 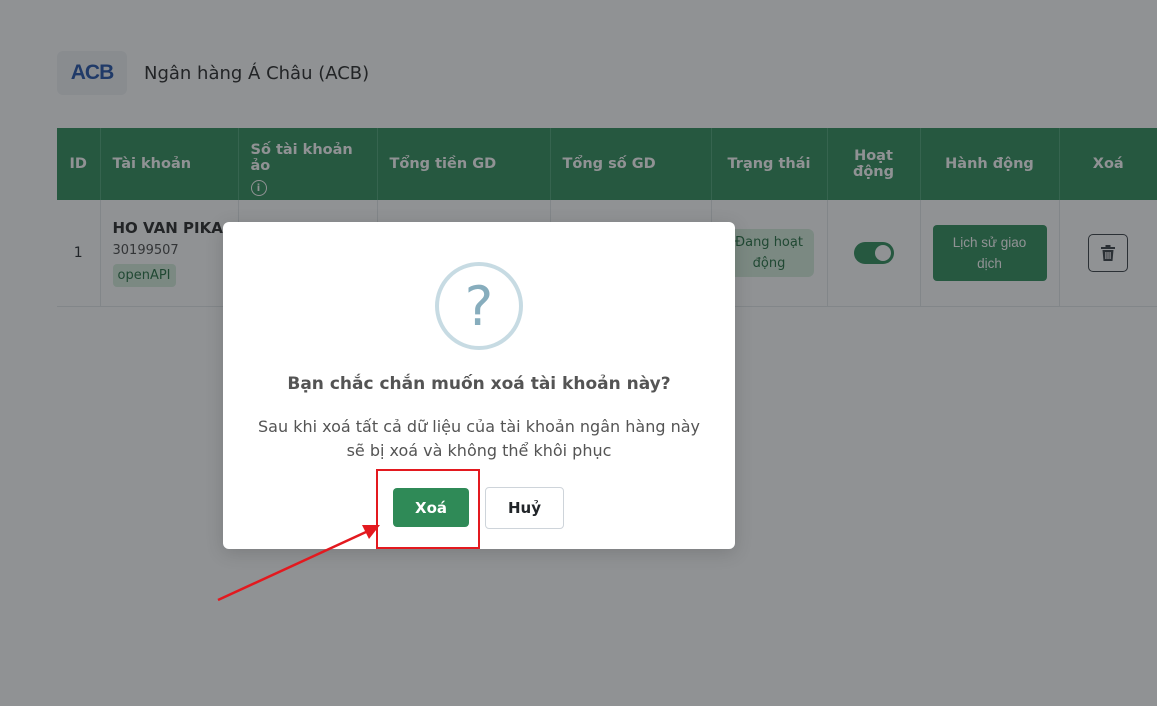 I want to click on annotation-arrow, so click(x=298, y=563).